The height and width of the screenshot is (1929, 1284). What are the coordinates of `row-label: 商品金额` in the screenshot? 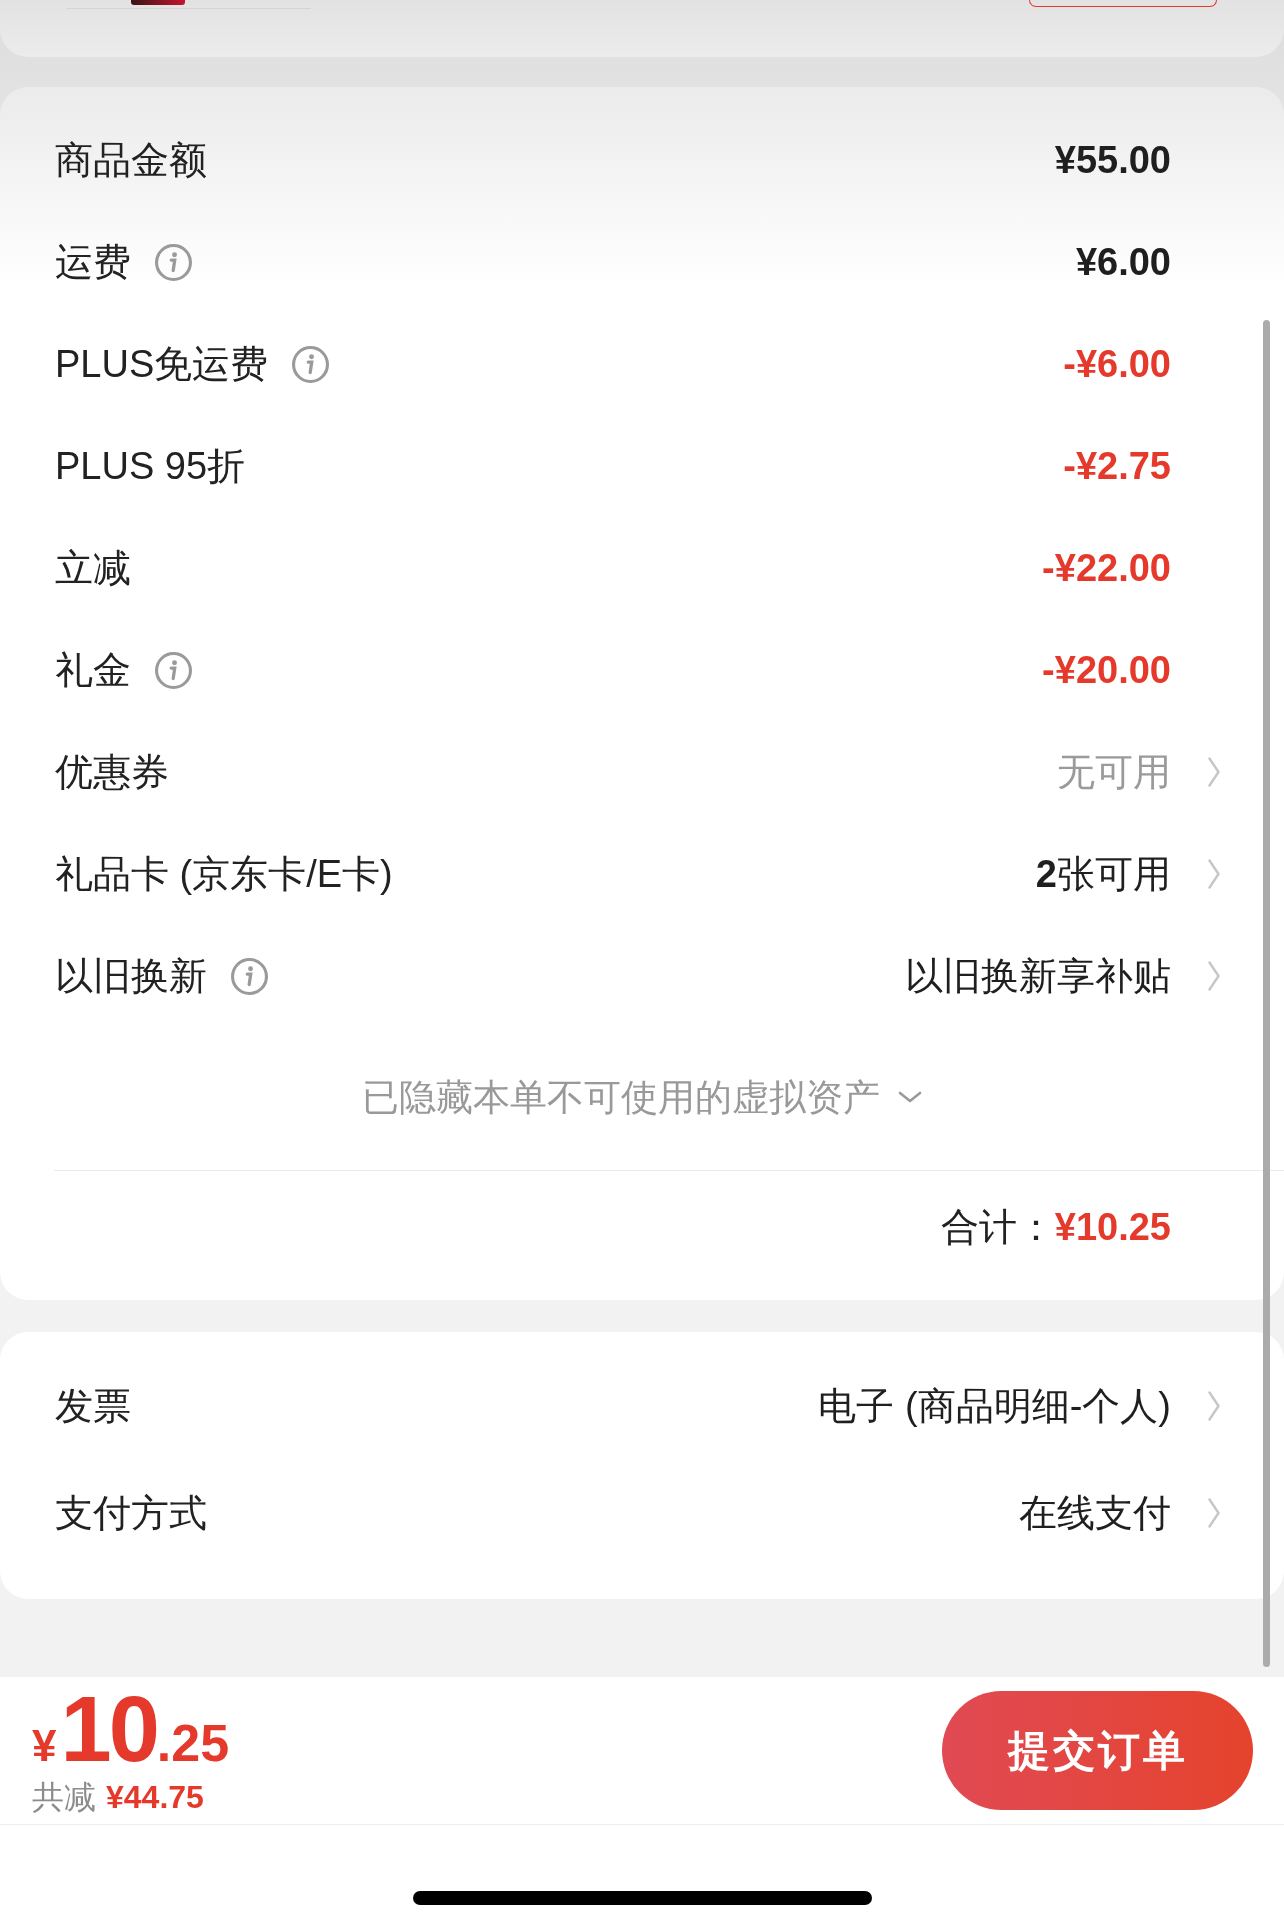 It's located at (131, 160).